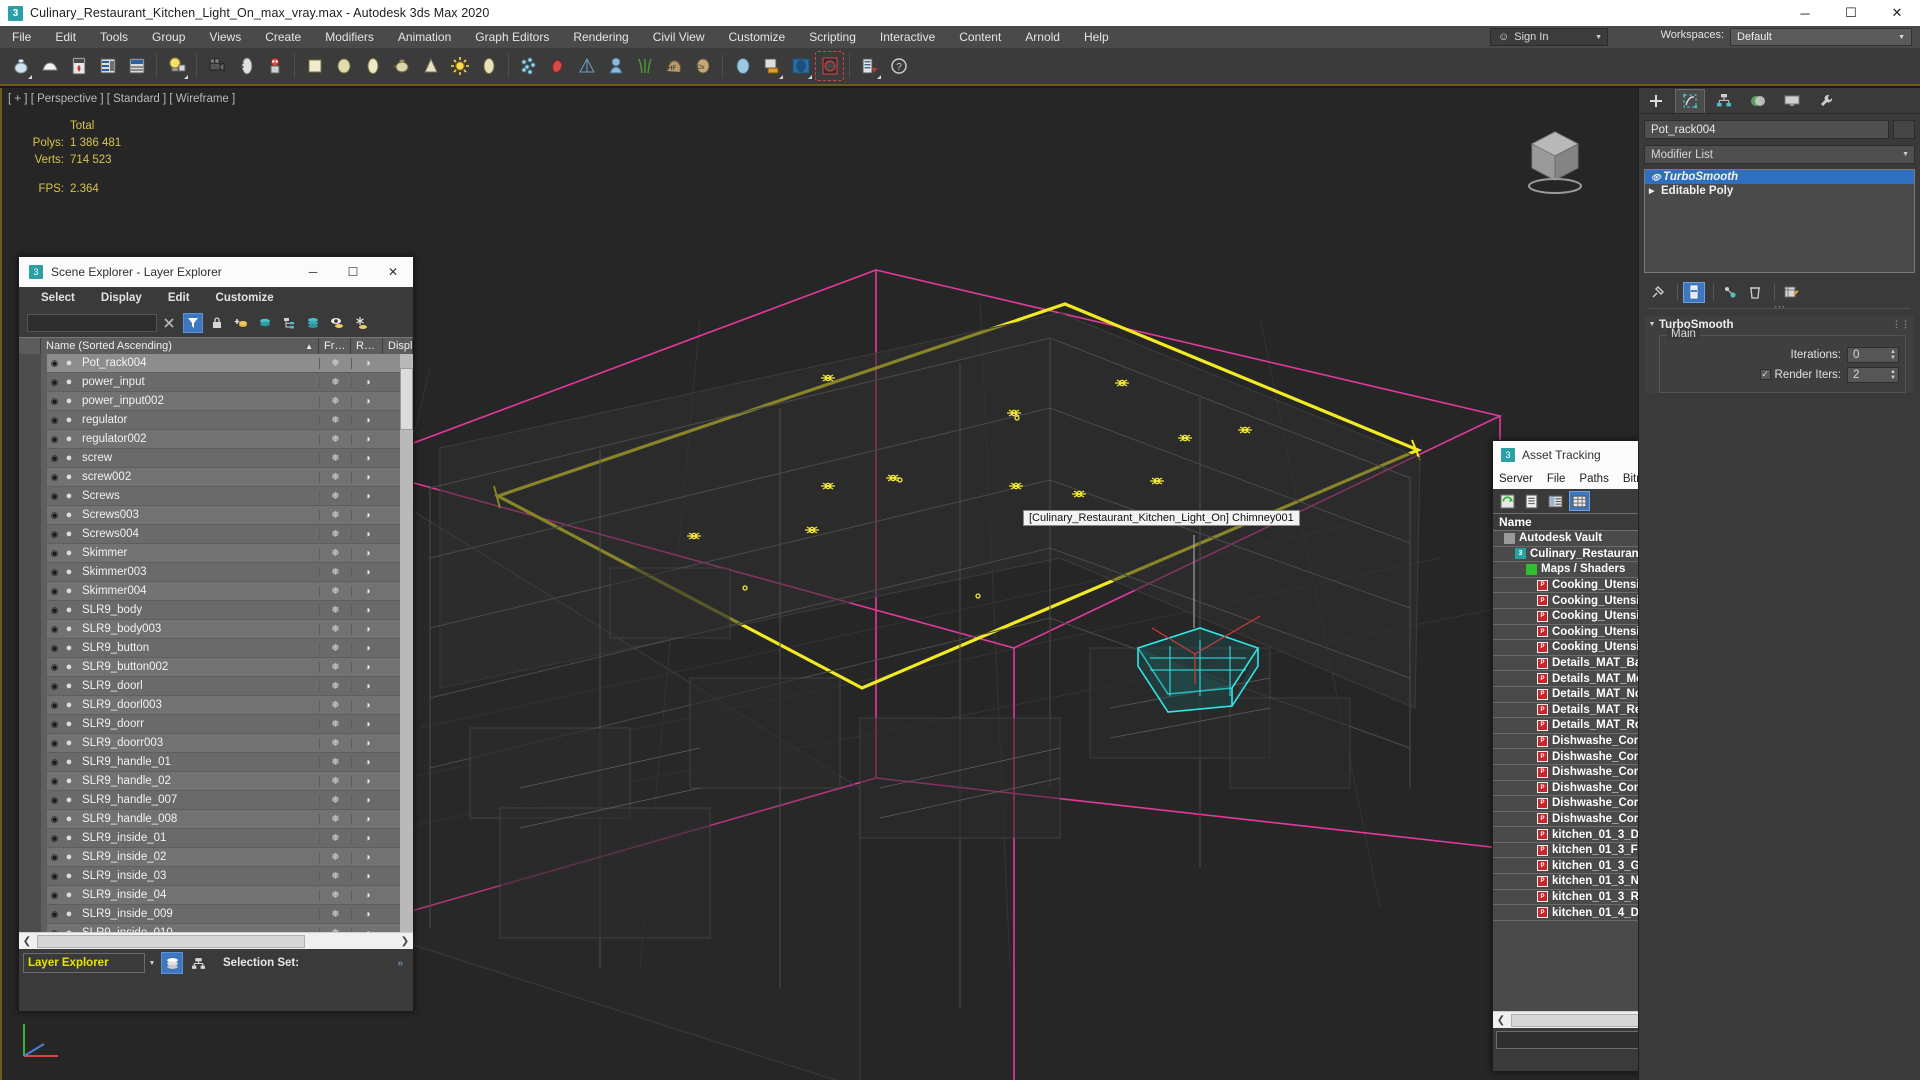  I want to click on menu-item-content: Content, so click(980, 37).